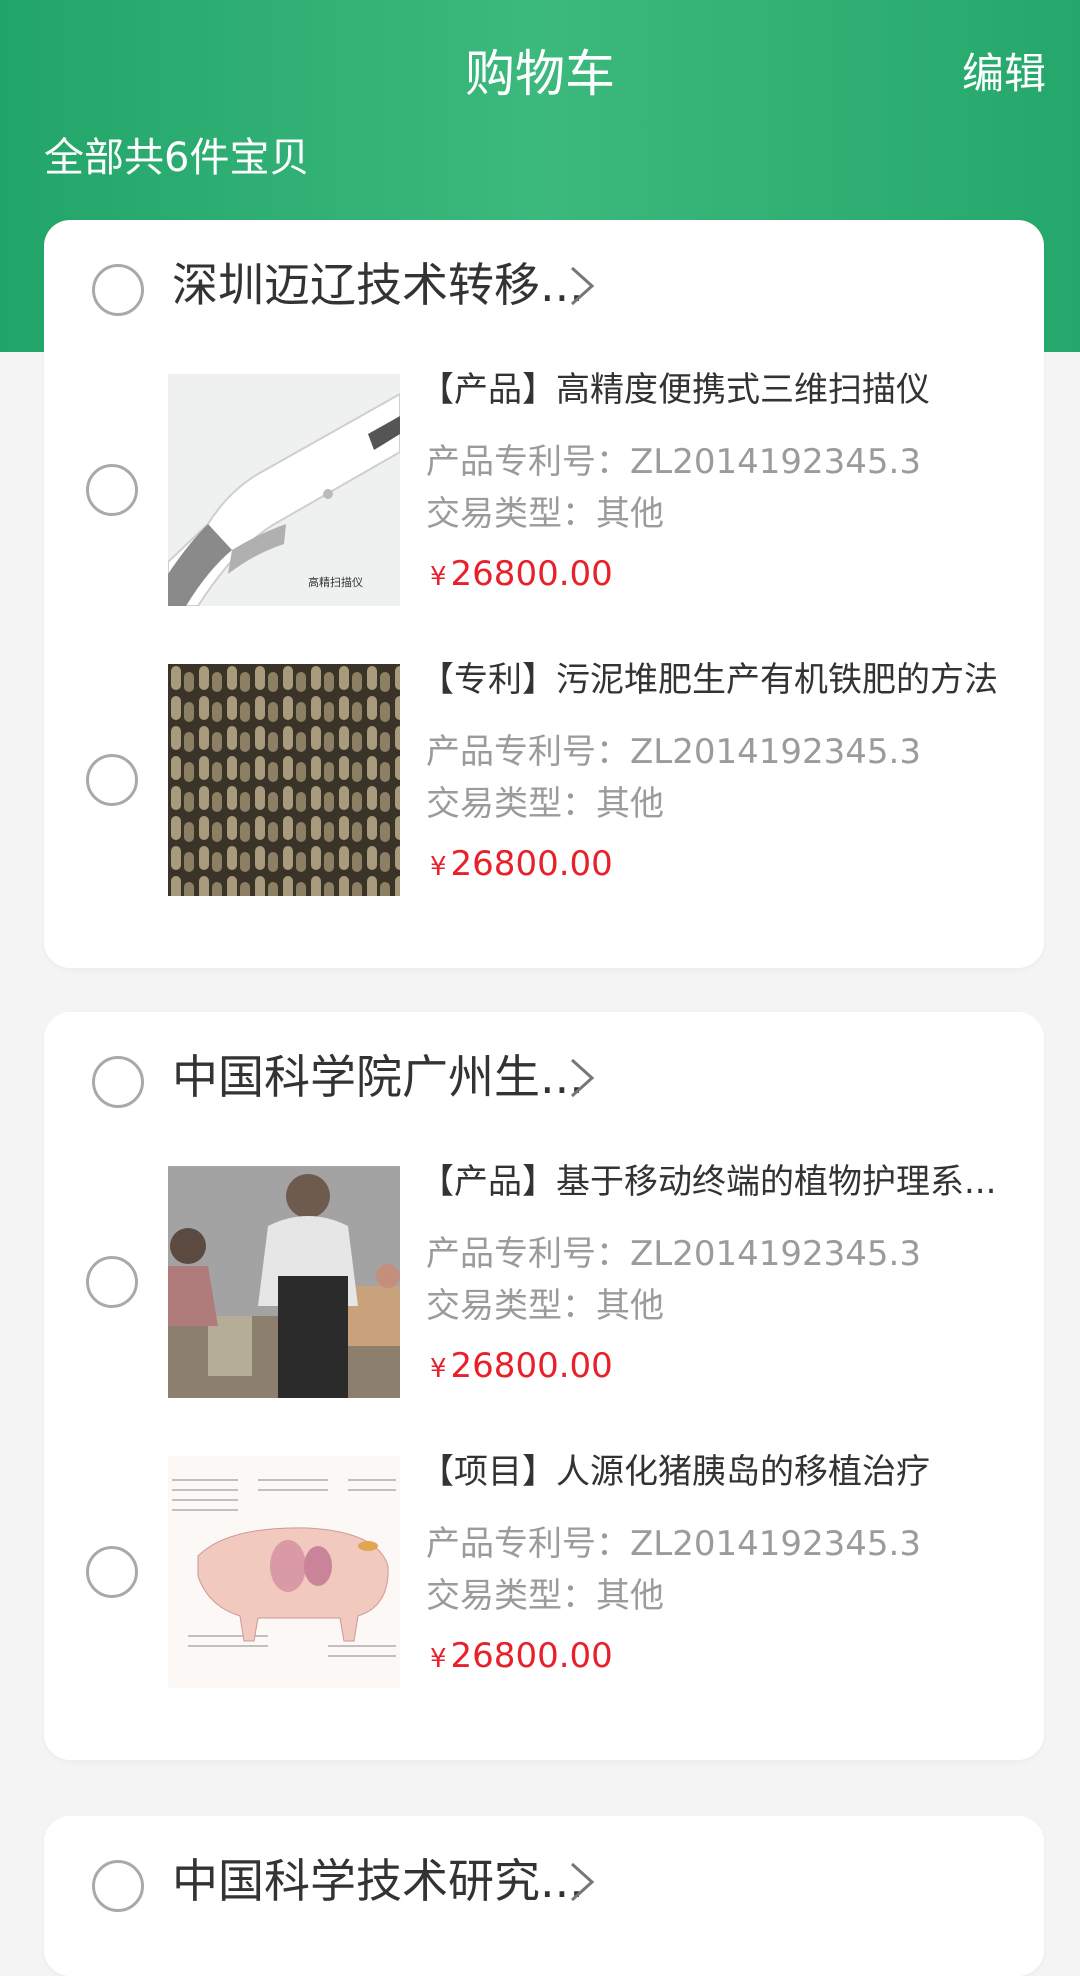 The image size is (1080, 1976). What do you see at coordinates (1004, 74) in the screenshot?
I see `edit-button: 编辑` at bounding box center [1004, 74].